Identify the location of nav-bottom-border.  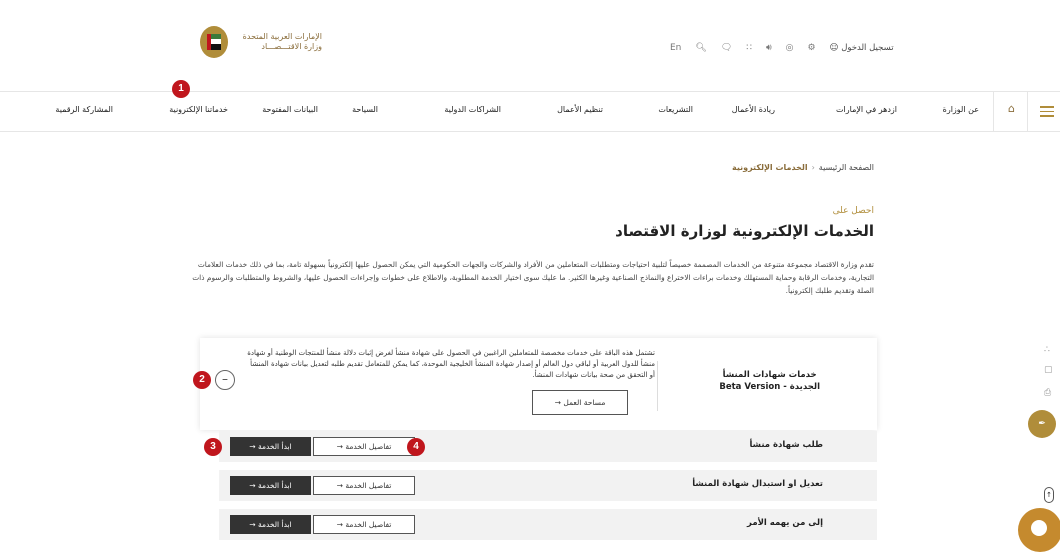
(530, 131).